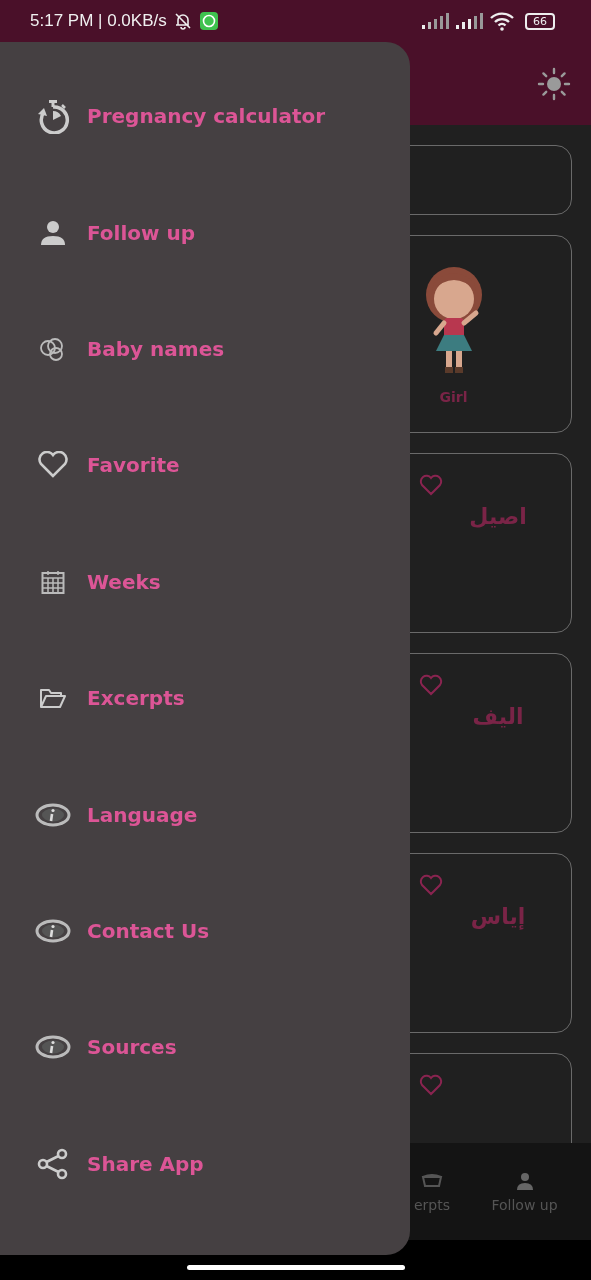 The height and width of the screenshot is (1280, 591). Describe the element at coordinates (497, 916) in the screenshot. I see `baby-name: إياس` at that location.